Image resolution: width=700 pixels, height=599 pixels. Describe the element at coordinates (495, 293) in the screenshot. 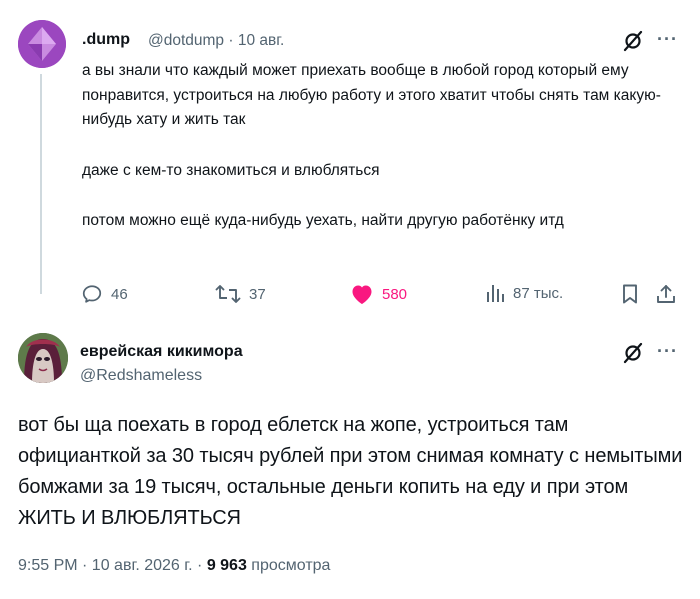

I see `analytics-icon` at that location.